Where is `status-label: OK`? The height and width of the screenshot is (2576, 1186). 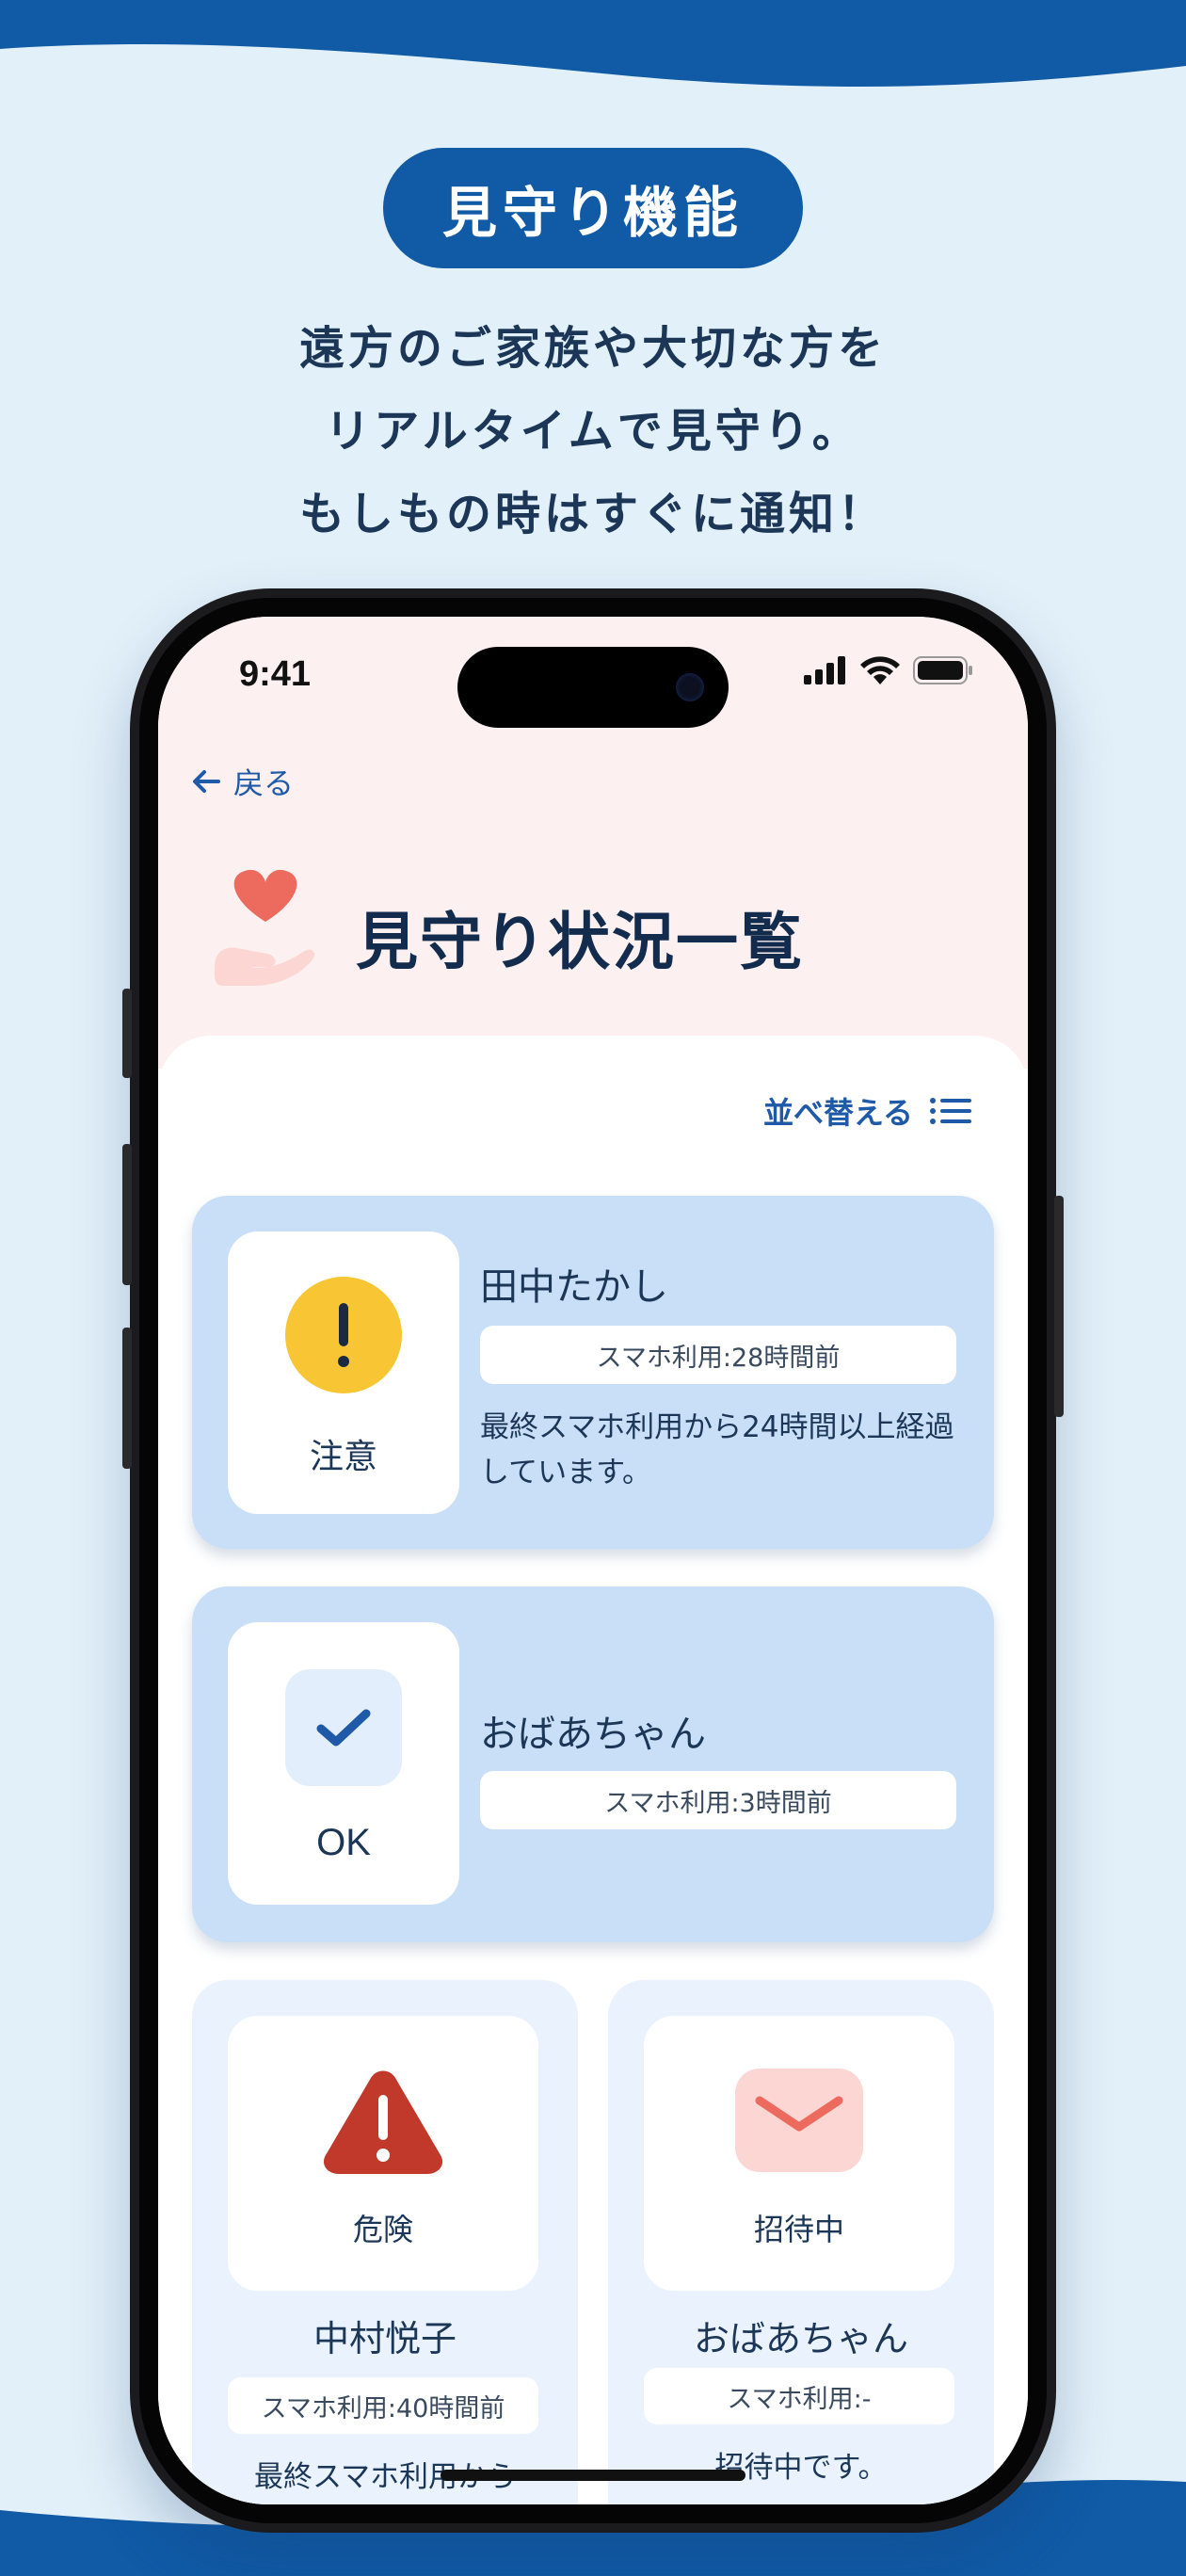 status-label: OK is located at coordinates (343, 1842).